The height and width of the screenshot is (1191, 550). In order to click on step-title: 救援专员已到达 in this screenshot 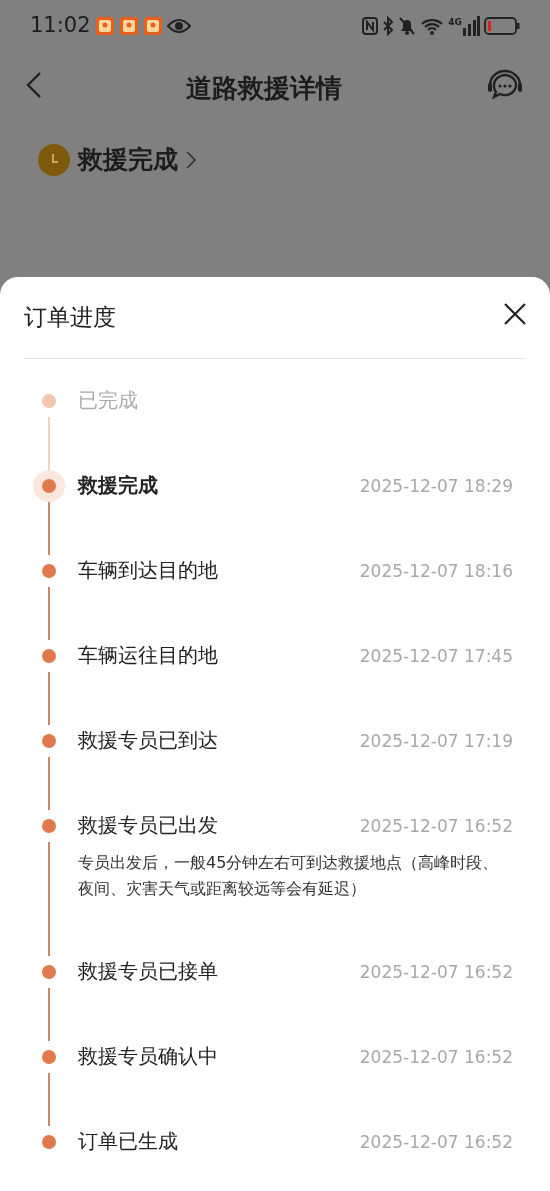, I will do `click(148, 741)`.